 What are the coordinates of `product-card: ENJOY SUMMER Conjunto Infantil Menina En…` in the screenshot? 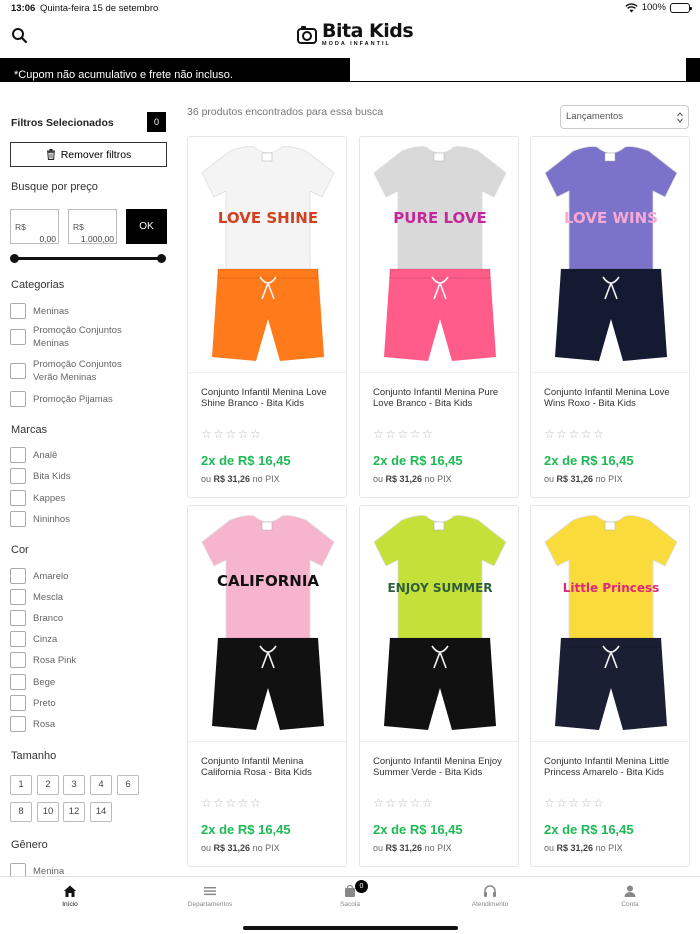 It's located at (439, 686).